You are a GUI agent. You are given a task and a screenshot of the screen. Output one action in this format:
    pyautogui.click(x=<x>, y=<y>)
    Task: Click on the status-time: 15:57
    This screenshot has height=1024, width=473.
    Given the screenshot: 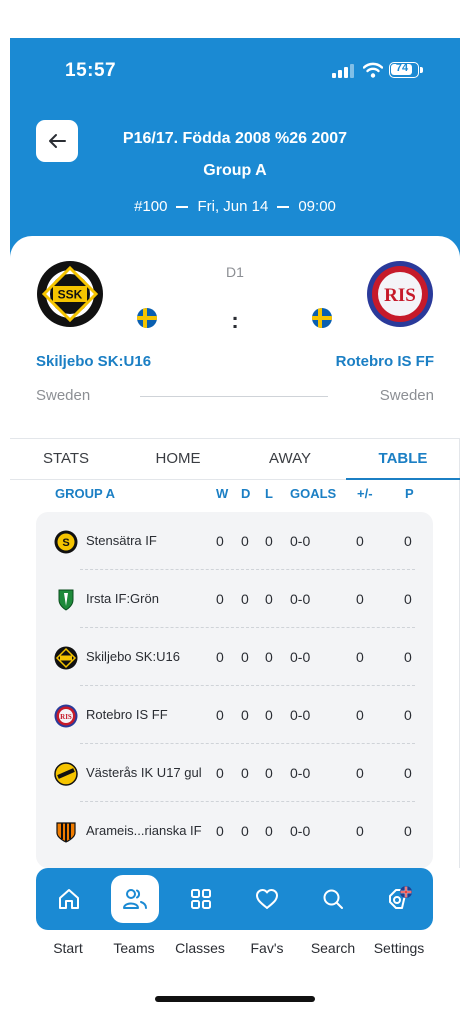 What is the action you would take?
    pyautogui.click(x=91, y=70)
    